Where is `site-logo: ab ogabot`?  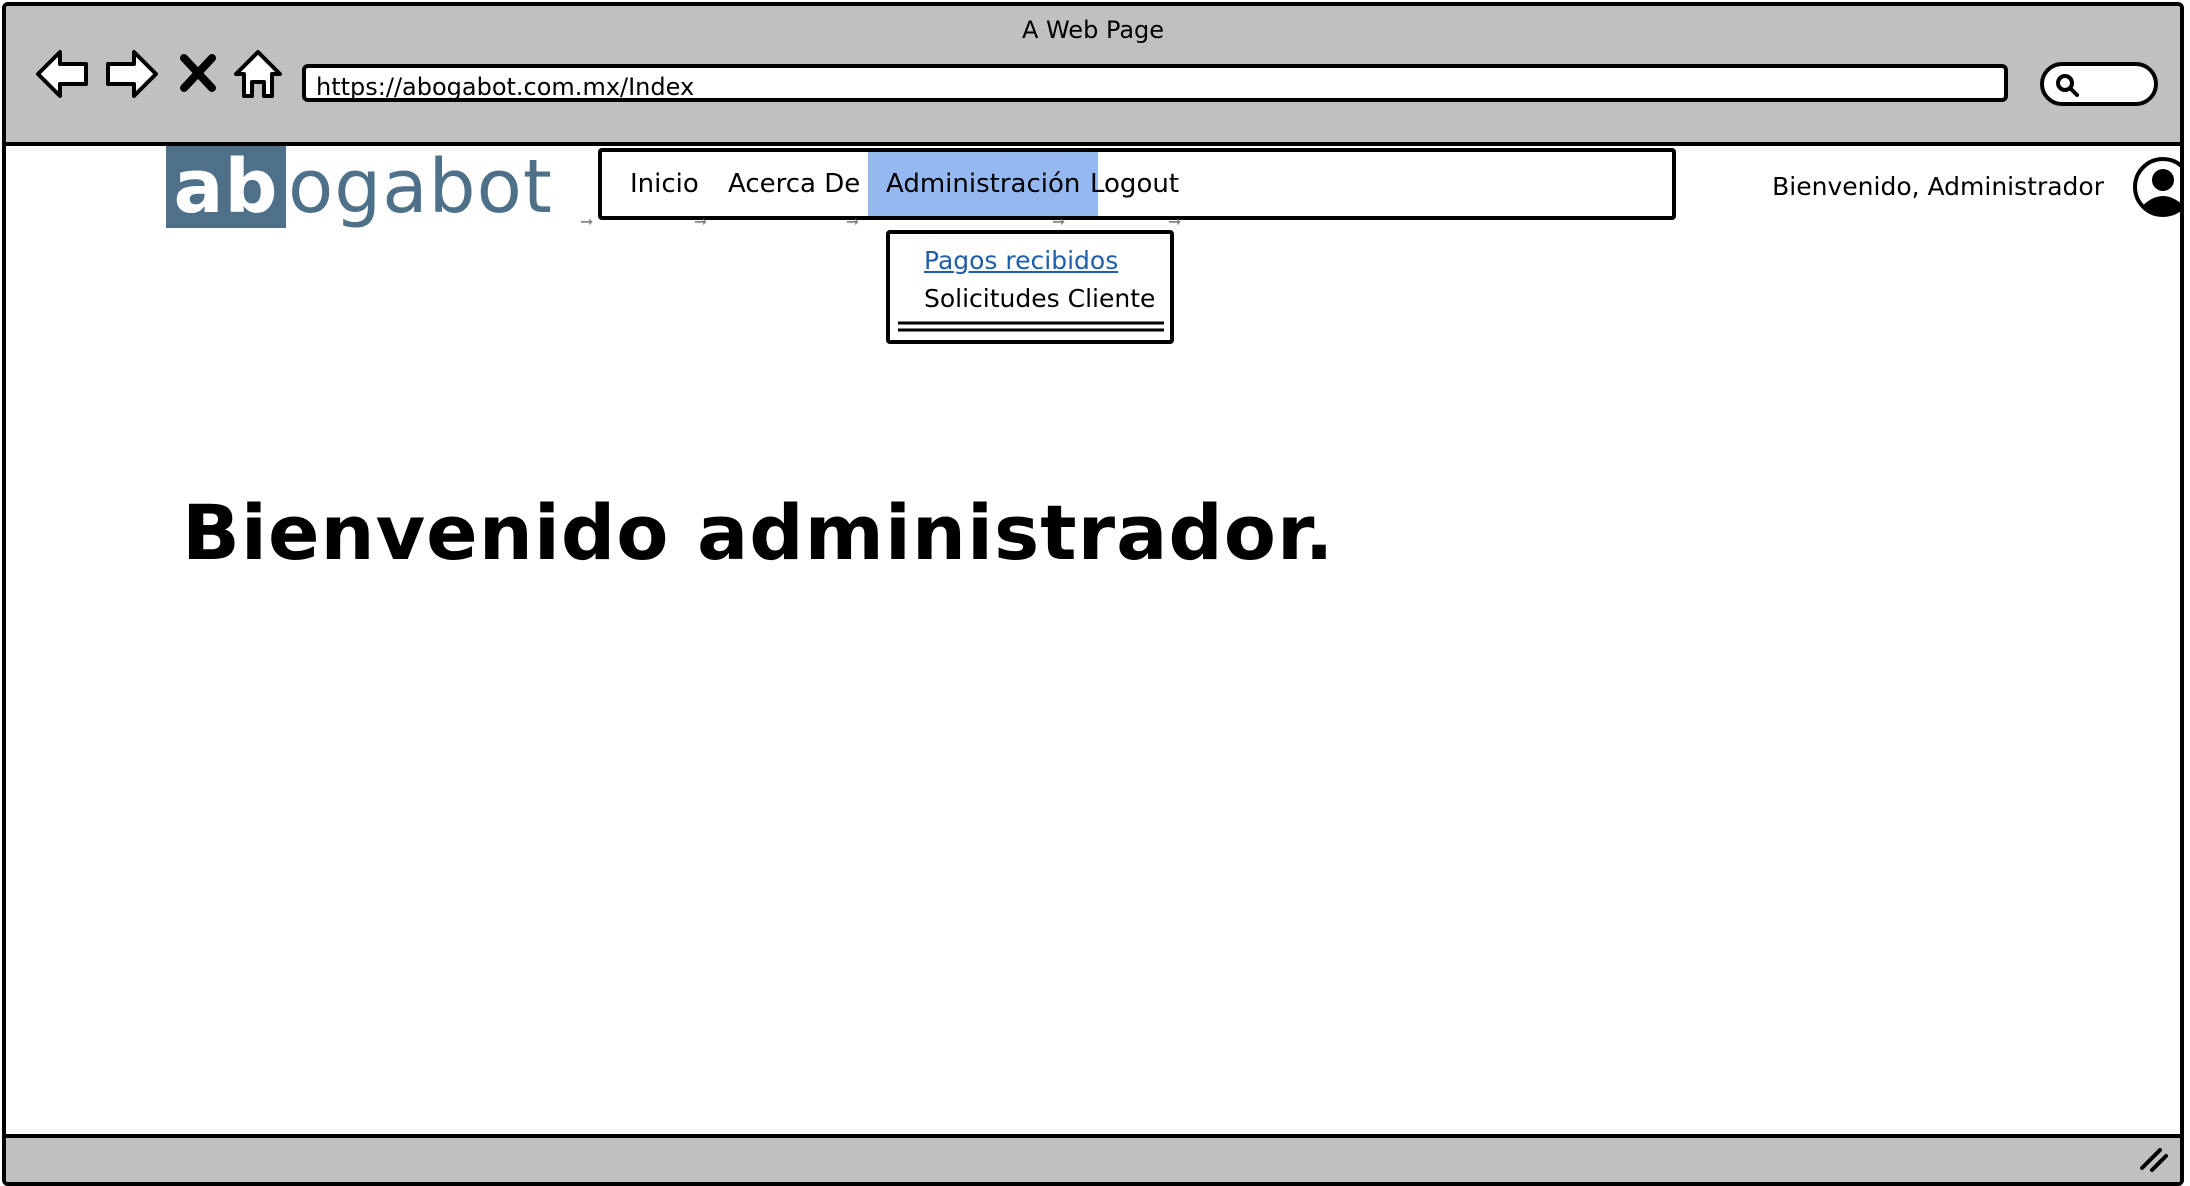
site-logo: ab ogabot is located at coordinates (376, 187).